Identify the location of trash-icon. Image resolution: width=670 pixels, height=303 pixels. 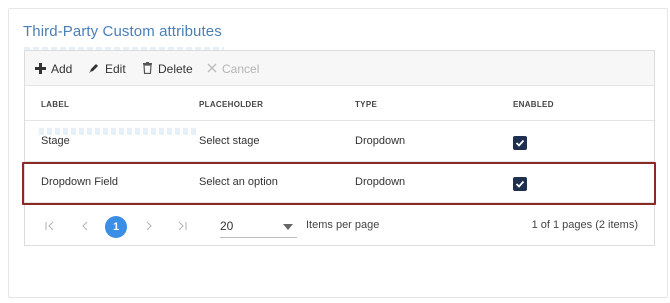
(147, 69).